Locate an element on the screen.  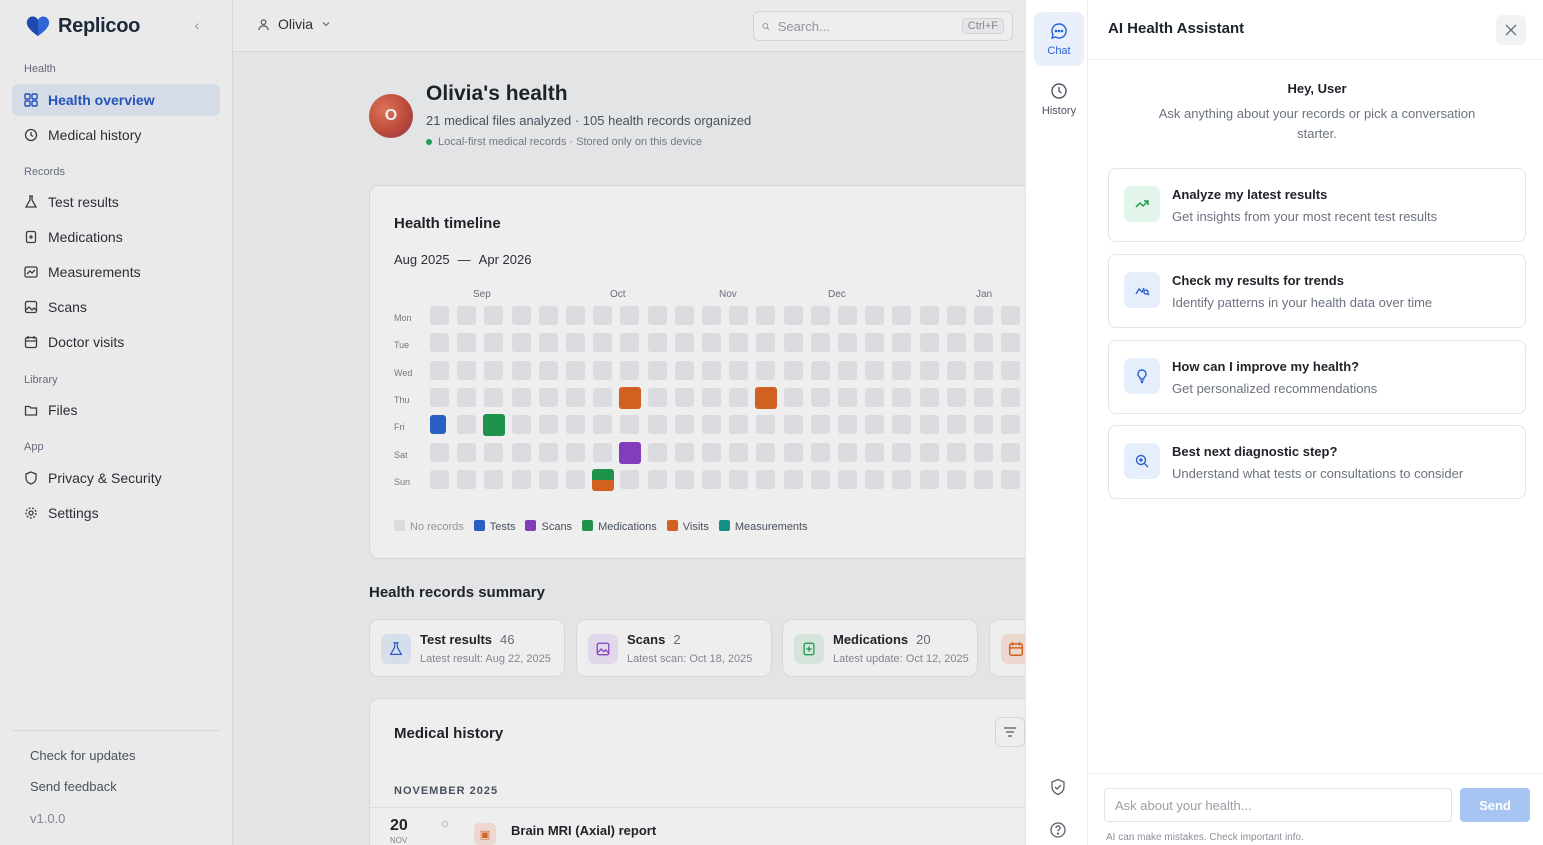
sidebar-item-label: Medical history is located at coordinates (95, 135).